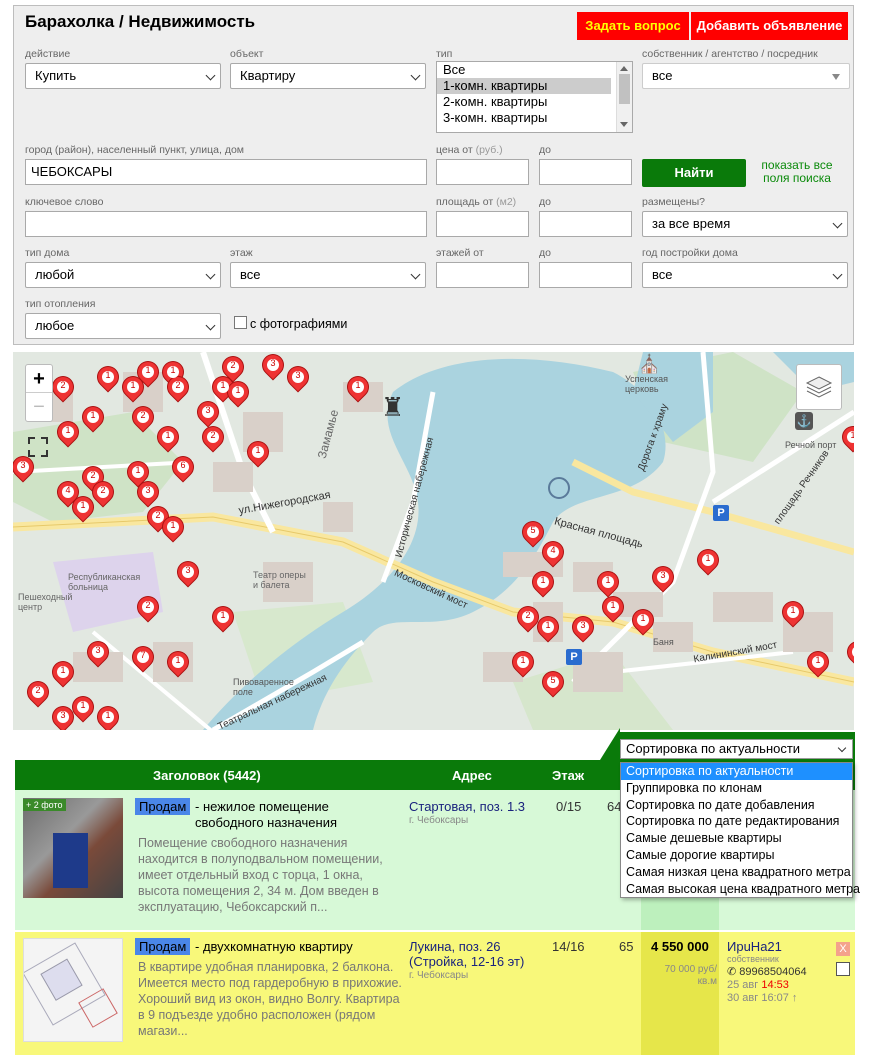 Image resolution: width=872 pixels, height=1055 pixels. I want to click on floor-select: все, so click(328, 275).